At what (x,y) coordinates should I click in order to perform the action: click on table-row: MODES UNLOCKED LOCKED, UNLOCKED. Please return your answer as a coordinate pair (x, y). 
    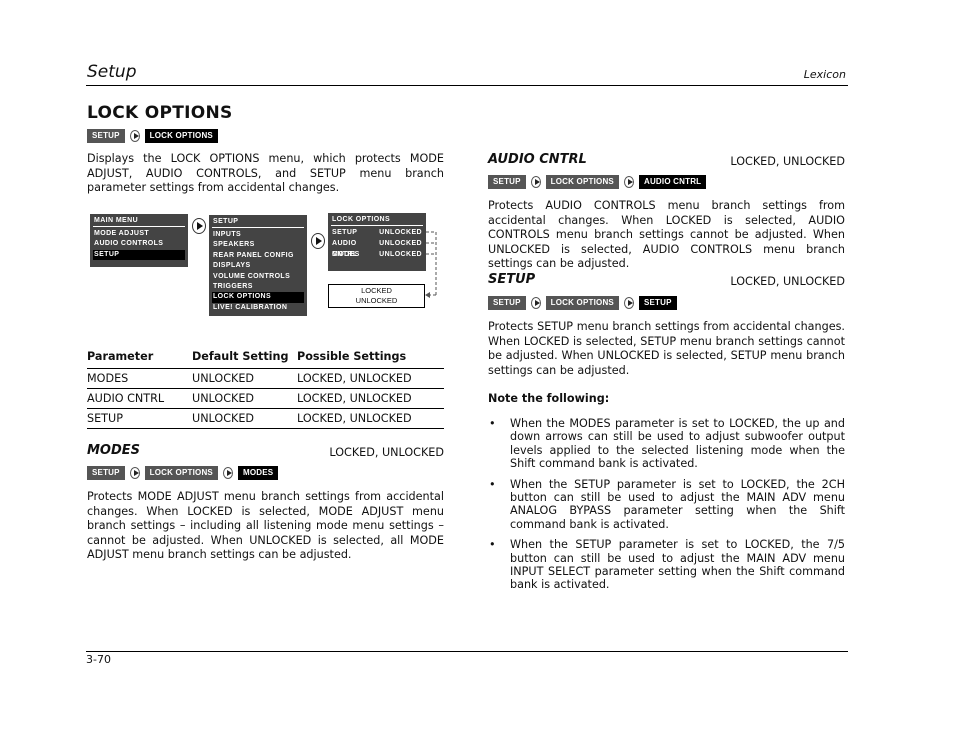
    Looking at the image, I should click on (265, 378).